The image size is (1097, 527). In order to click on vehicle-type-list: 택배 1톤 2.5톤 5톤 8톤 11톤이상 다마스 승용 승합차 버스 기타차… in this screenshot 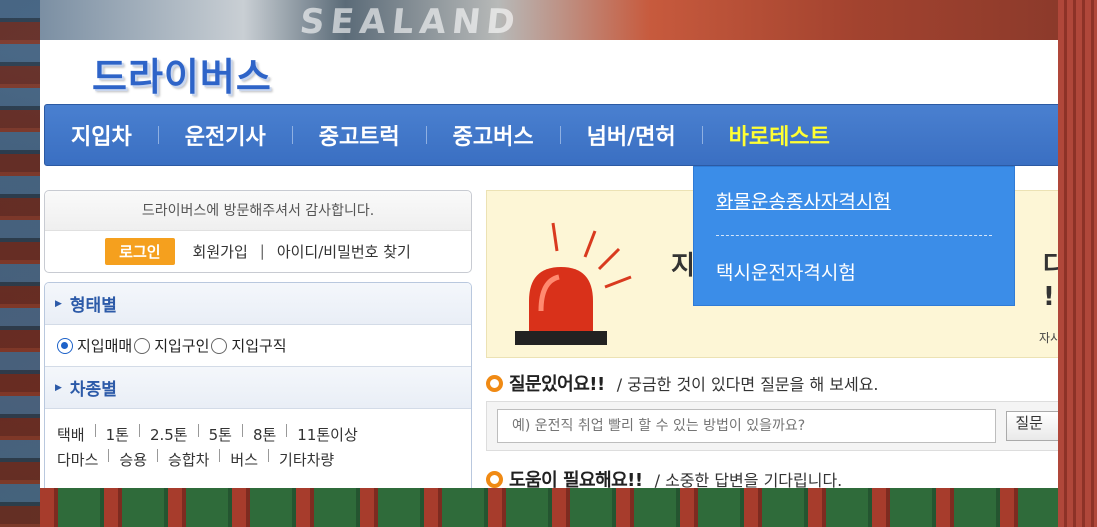, I will do `click(258, 441)`.